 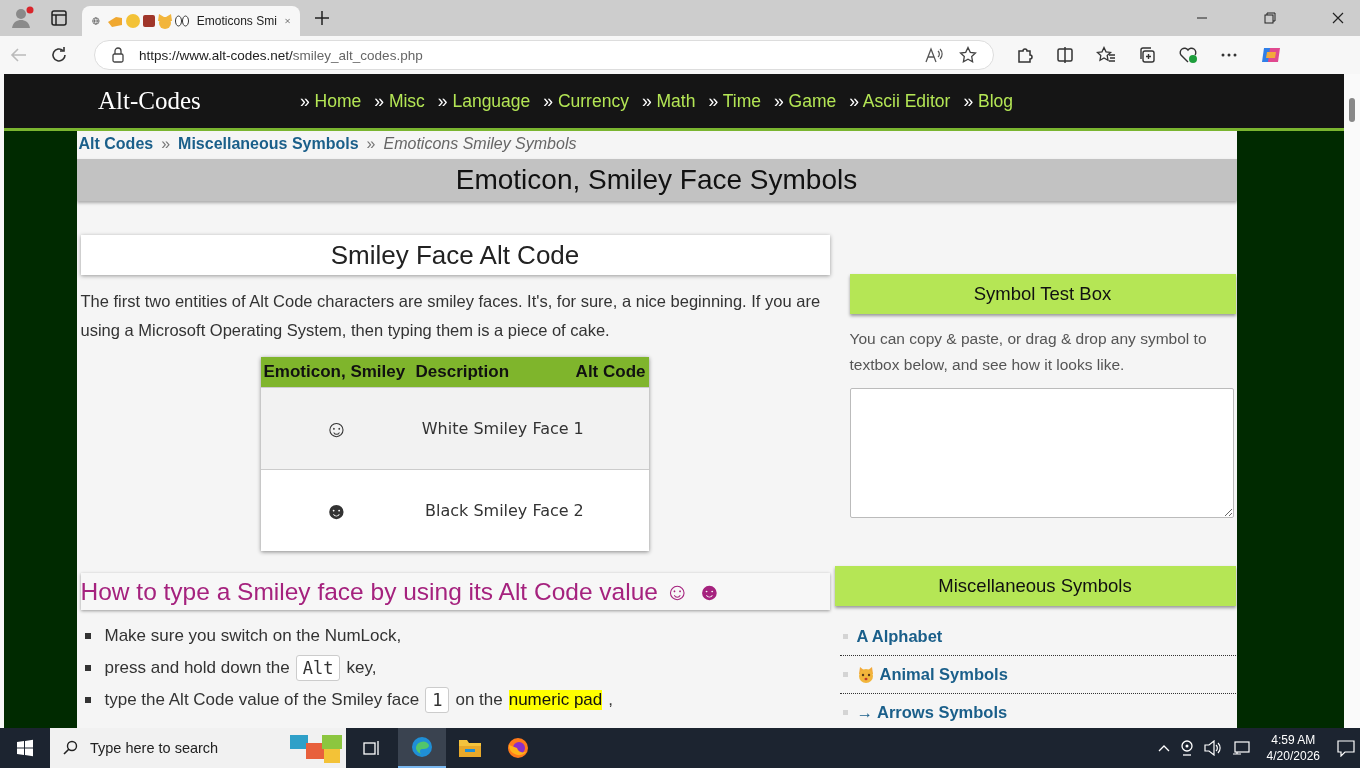 What do you see at coordinates (455, 255) in the screenshot?
I see `section-heading: Smiley Face Alt Code` at bounding box center [455, 255].